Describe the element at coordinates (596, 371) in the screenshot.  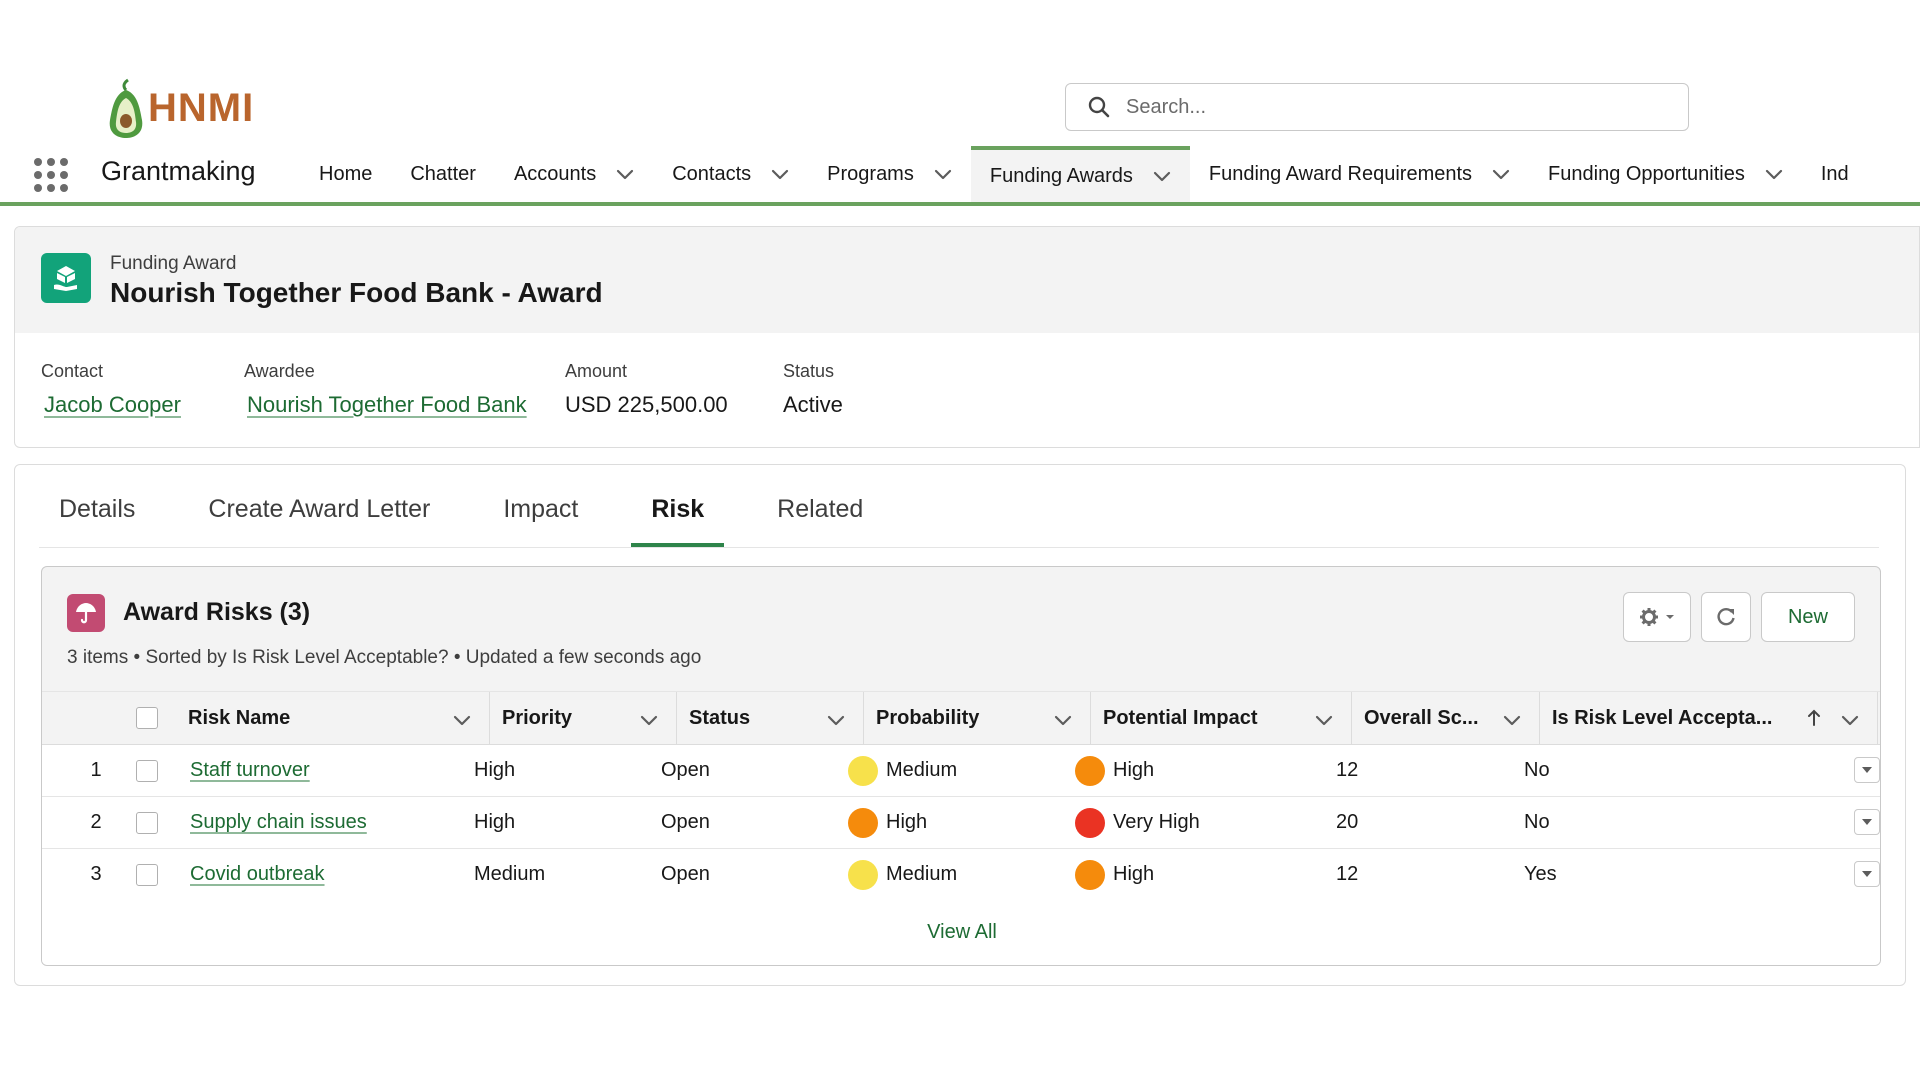
I see `field-label: Amount` at that location.